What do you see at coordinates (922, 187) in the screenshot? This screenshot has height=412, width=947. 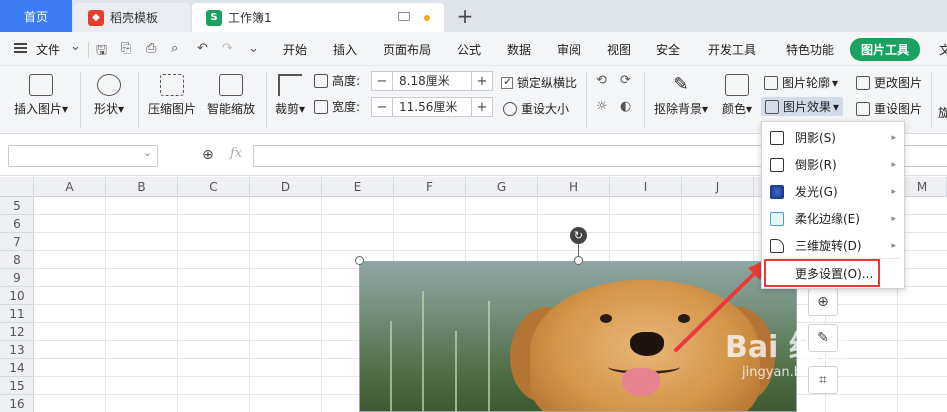 I see `column-m: M` at bounding box center [922, 187].